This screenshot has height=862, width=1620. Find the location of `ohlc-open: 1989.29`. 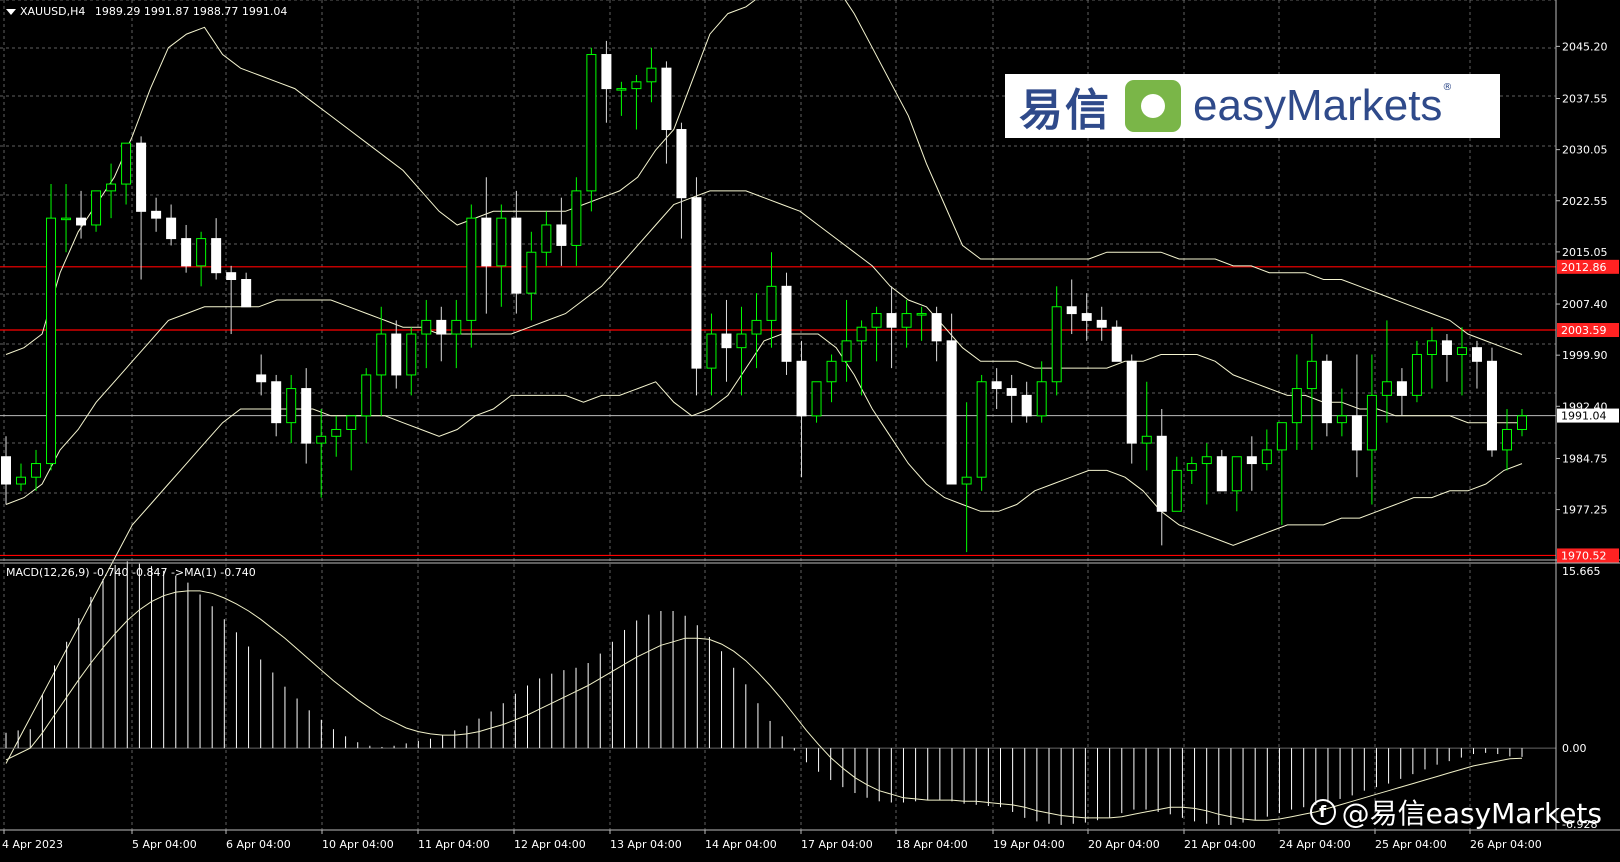

ohlc-open: 1989.29 is located at coordinates (117, 11).